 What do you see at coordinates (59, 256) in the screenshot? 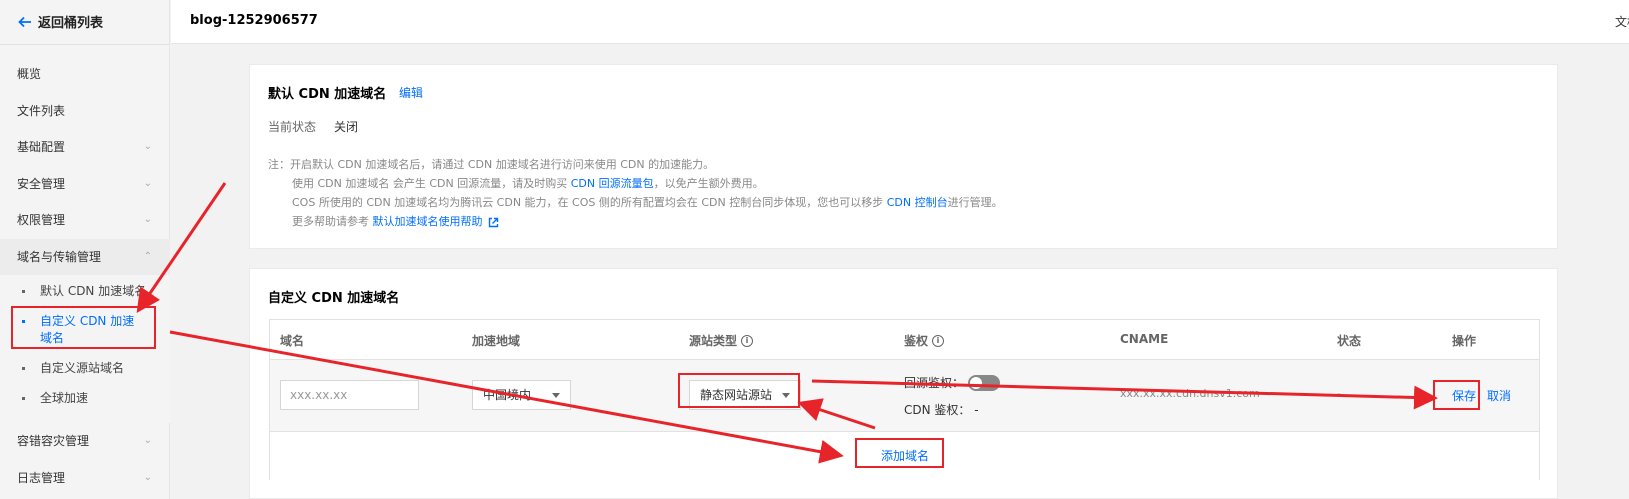
I see `sidebar-item-label: 域名与传输管理` at bounding box center [59, 256].